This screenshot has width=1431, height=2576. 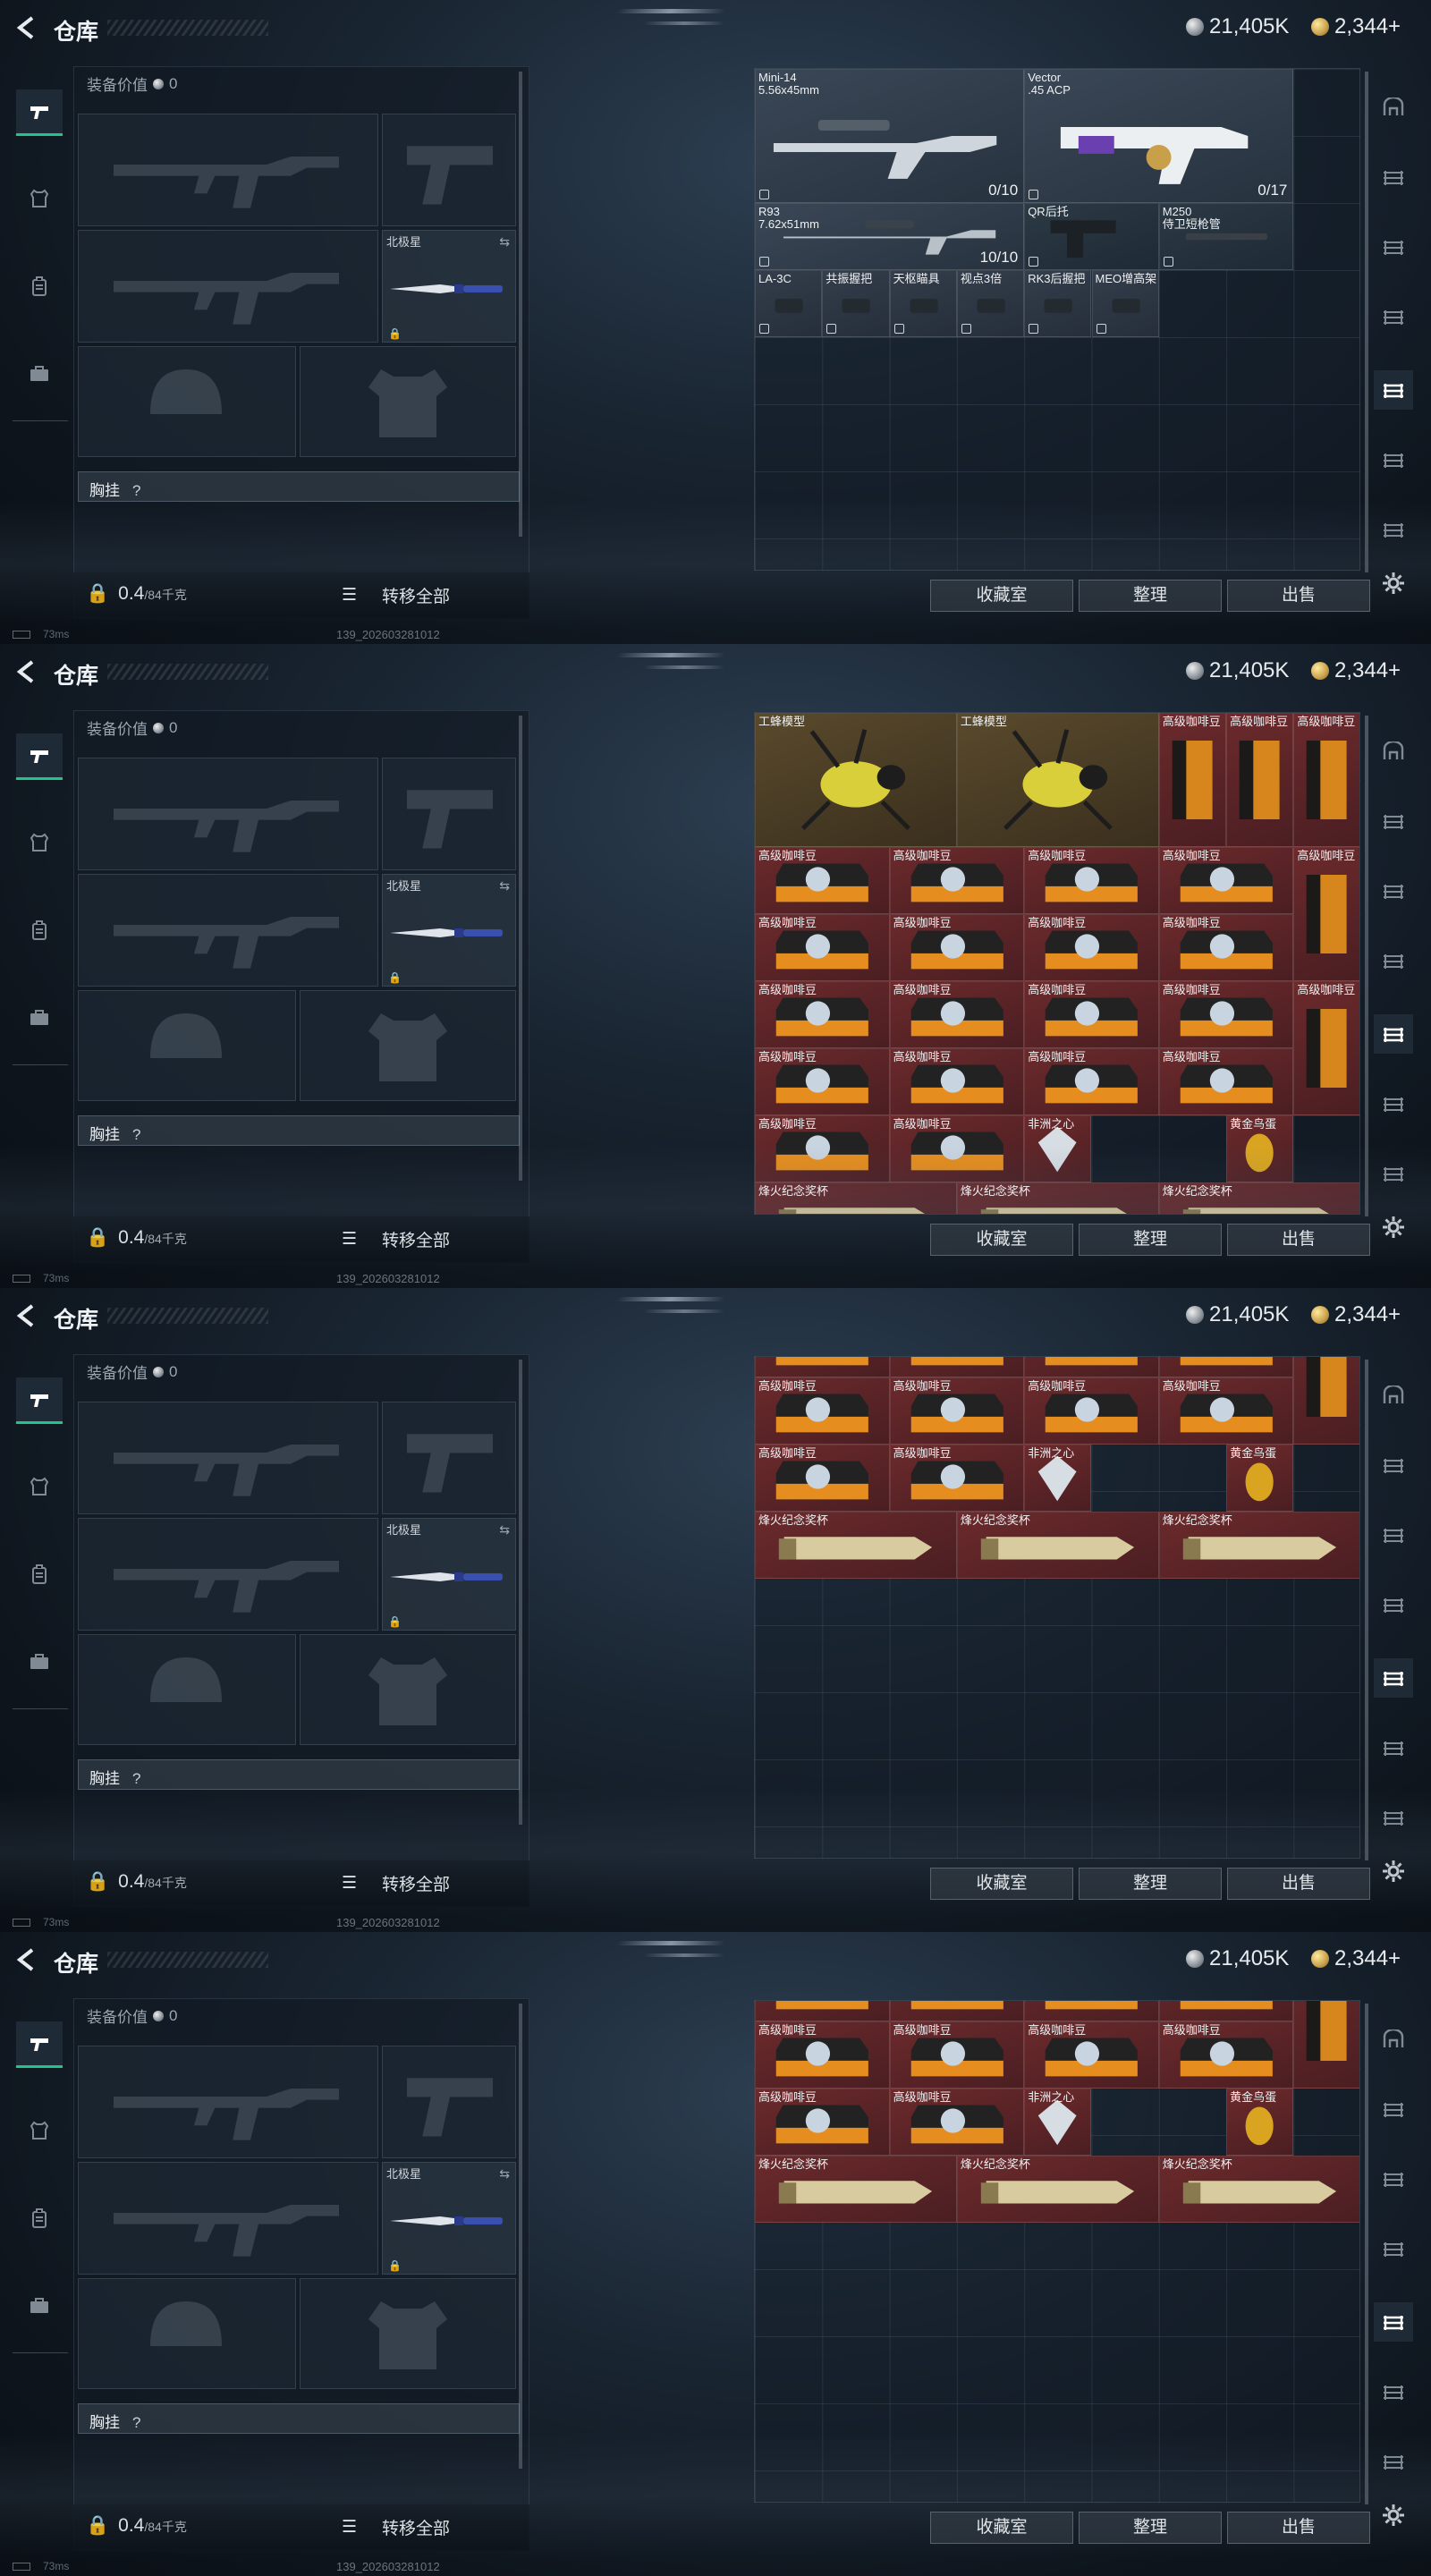 What do you see at coordinates (890, 236) in the screenshot?
I see `inventory-item: R93 7.62x51mm 10/10` at bounding box center [890, 236].